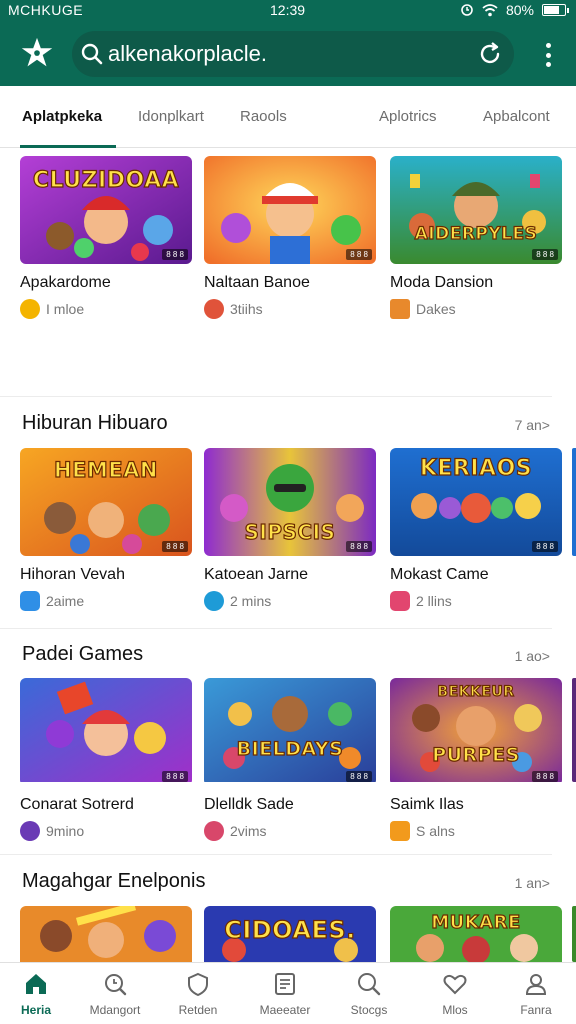 The image size is (576, 1024). What do you see at coordinates (46, 10) in the screenshot?
I see `carrier-label: MCHKUGE` at bounding box center [46, 10].